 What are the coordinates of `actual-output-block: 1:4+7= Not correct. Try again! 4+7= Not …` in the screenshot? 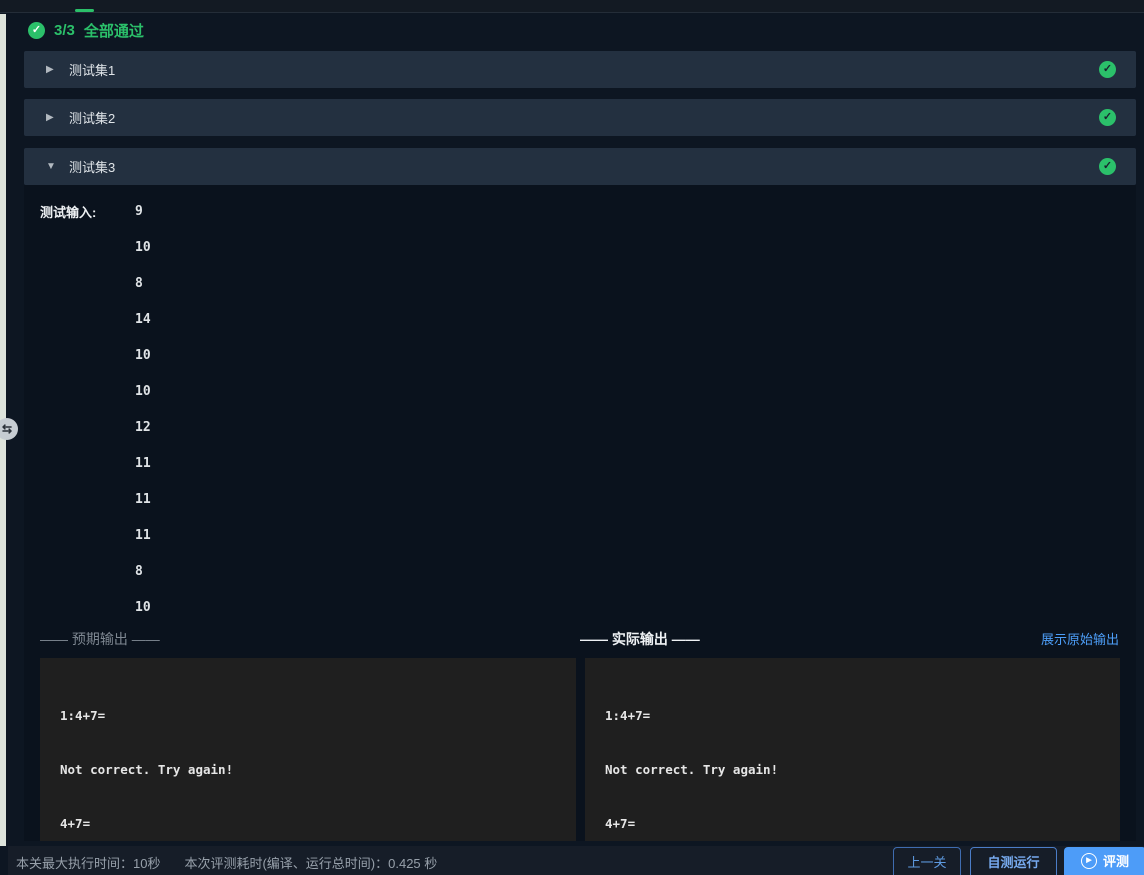 It's located at (852, 749).